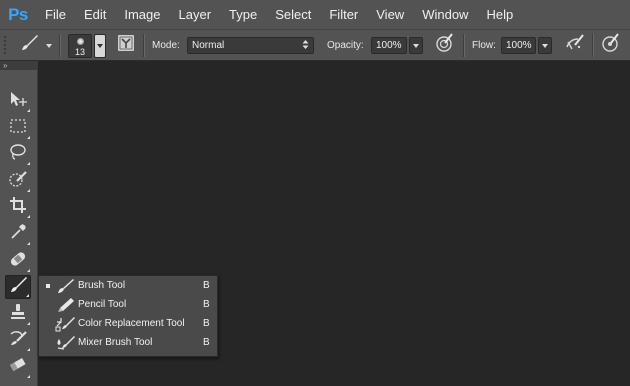  I want to click on pressure-opacity-toggle, so click(445, 45).